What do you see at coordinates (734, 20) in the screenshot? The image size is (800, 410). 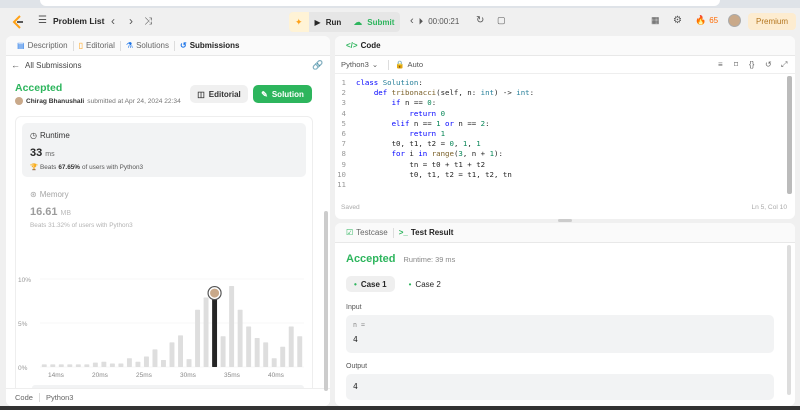 I see `avatar` at bounding box center [734, 20].